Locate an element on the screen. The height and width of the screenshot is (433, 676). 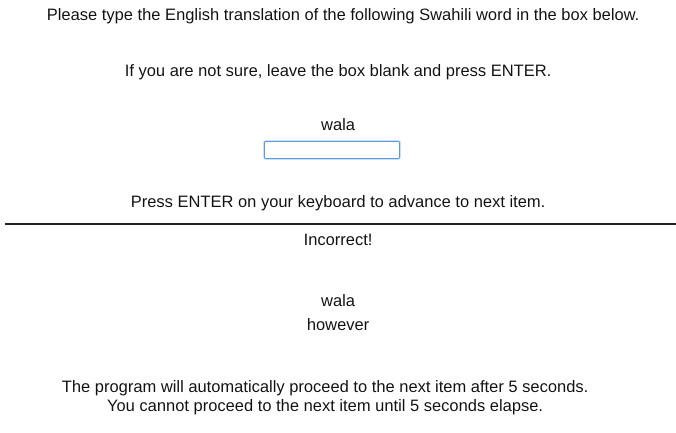
advance-hint: Press ENTER on your keyboard to advance to next item. is located at coordinates (338, 203).